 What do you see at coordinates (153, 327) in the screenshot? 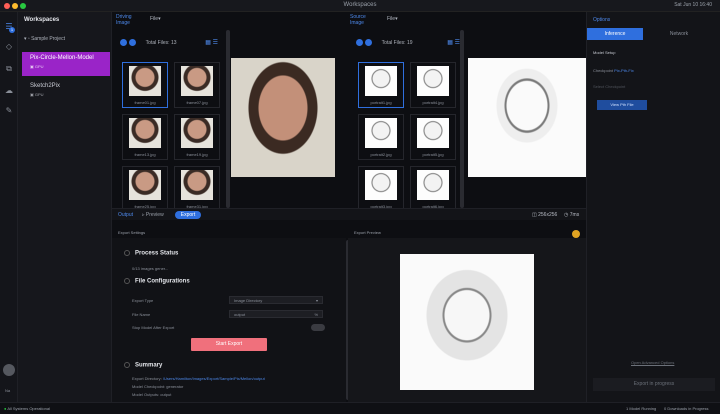
I see `stop-model-label: Stop Model After Export` at bounding box center [153, 327].